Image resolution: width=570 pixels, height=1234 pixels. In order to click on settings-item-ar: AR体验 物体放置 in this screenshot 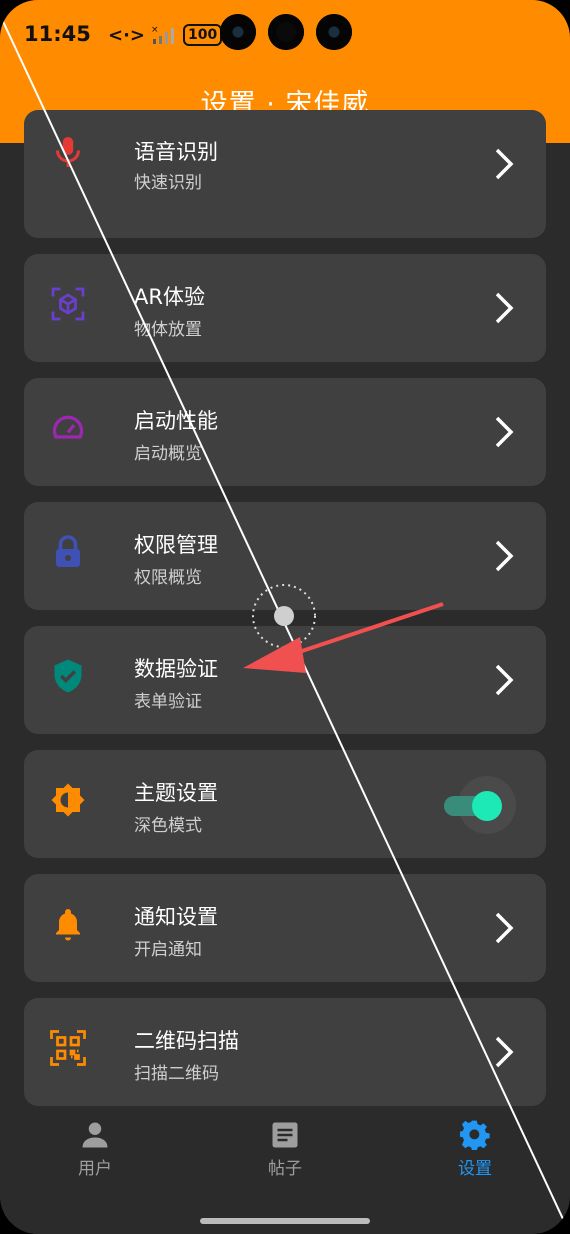, I will do `click(285, 308)`.